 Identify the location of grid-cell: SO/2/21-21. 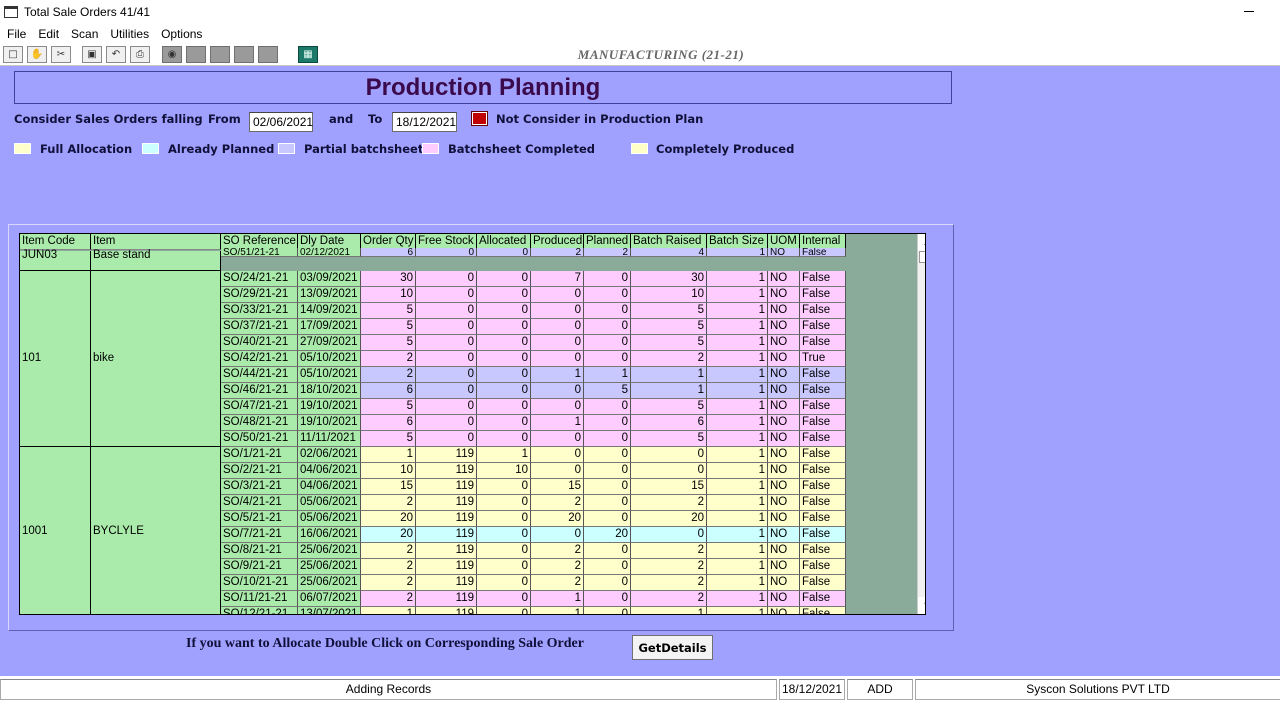
(259, 471).